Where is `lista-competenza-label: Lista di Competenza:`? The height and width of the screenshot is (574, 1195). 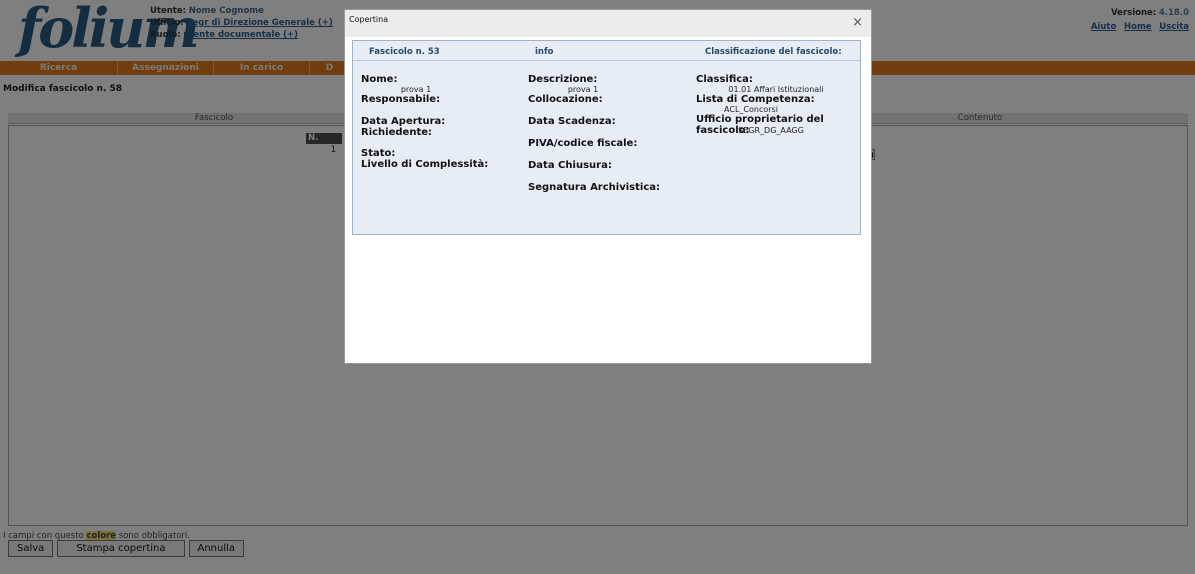 lista-competenza-label: Lista di Competenza: is located at coordinates (755, 99).